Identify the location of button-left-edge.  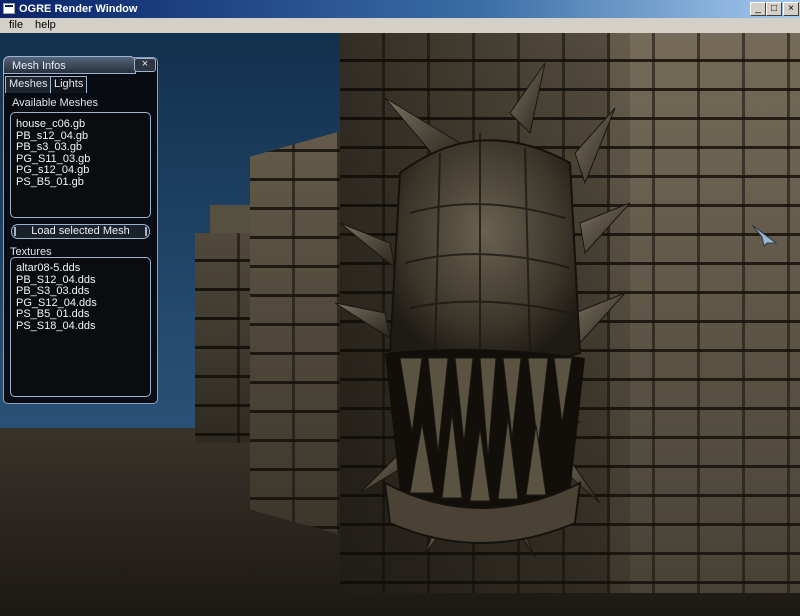
(15, 231).